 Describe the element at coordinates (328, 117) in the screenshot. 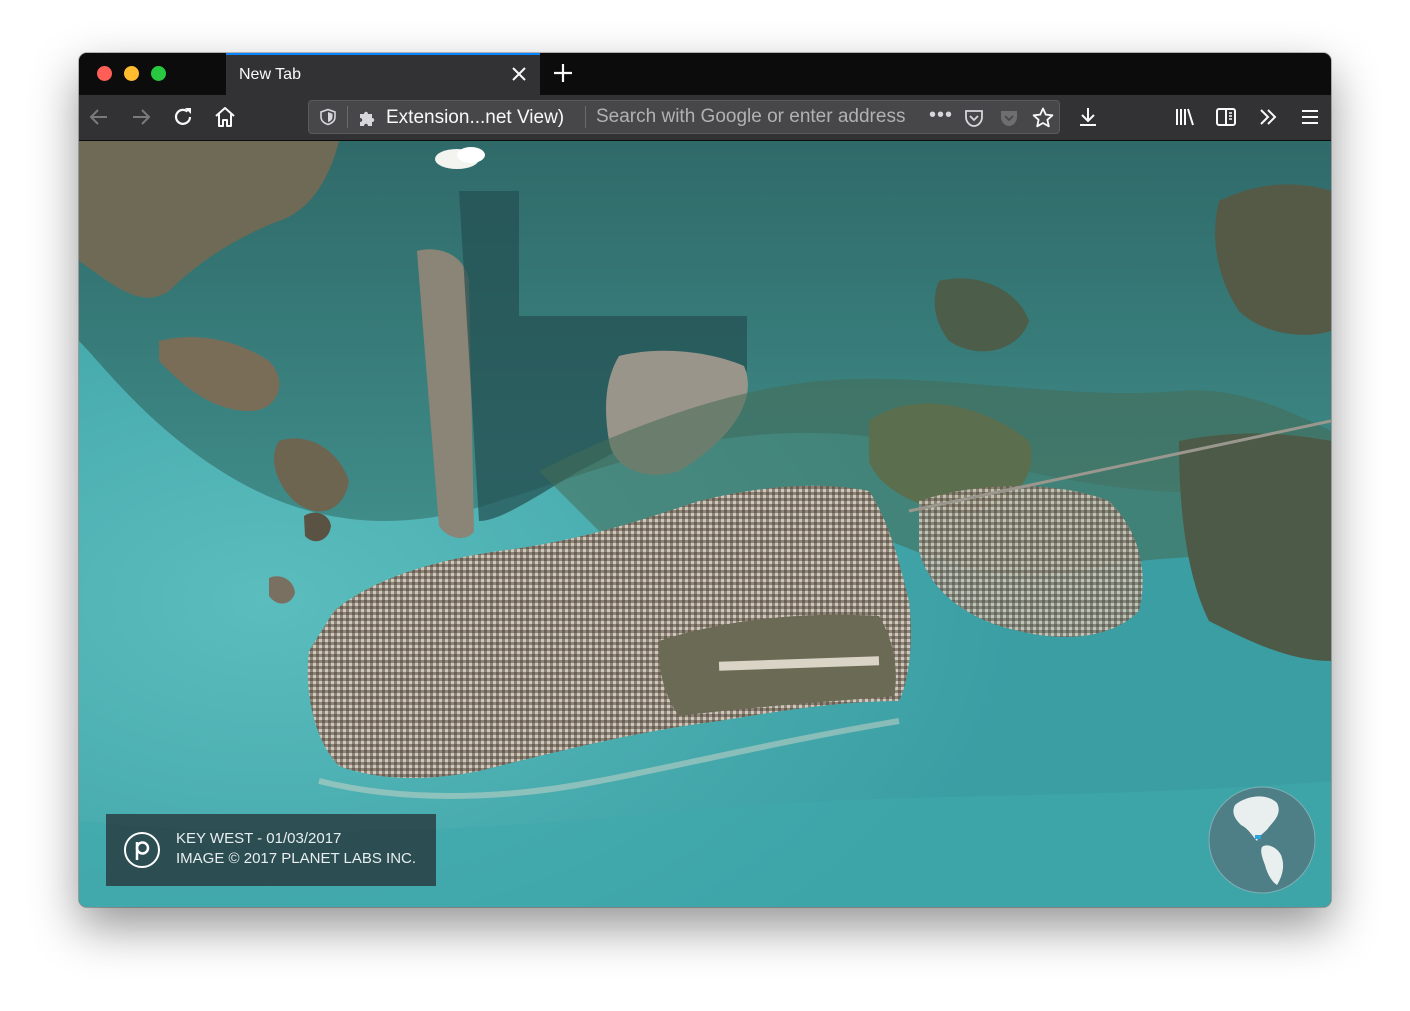

I see `shield-icon` at that location.